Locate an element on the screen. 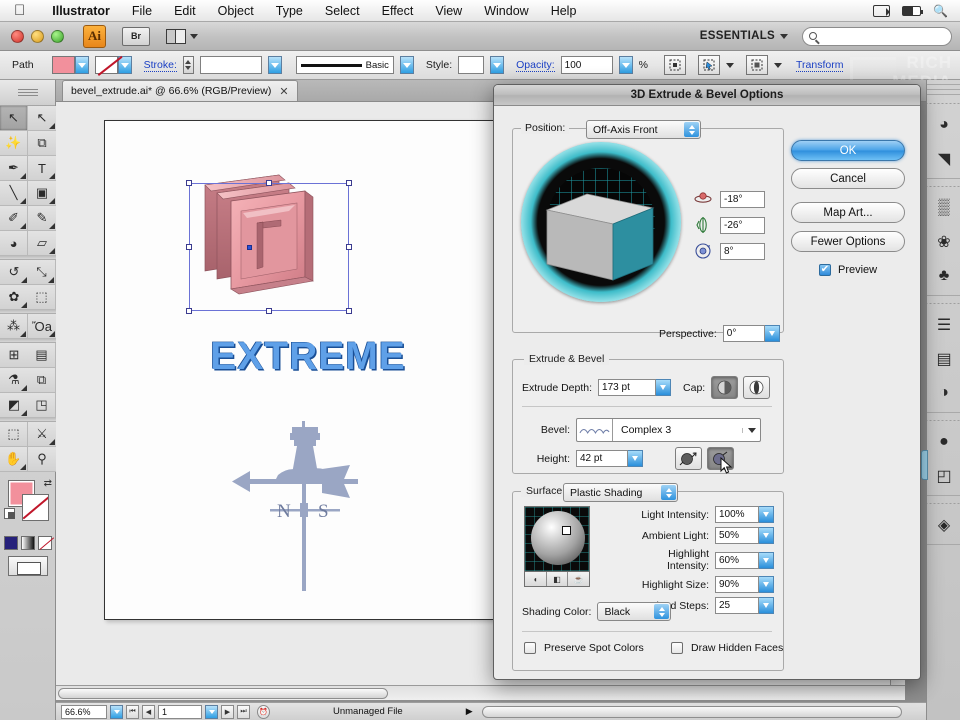 The image size is (960, 720). selection-handle-br is located at coordinates (349, 311).